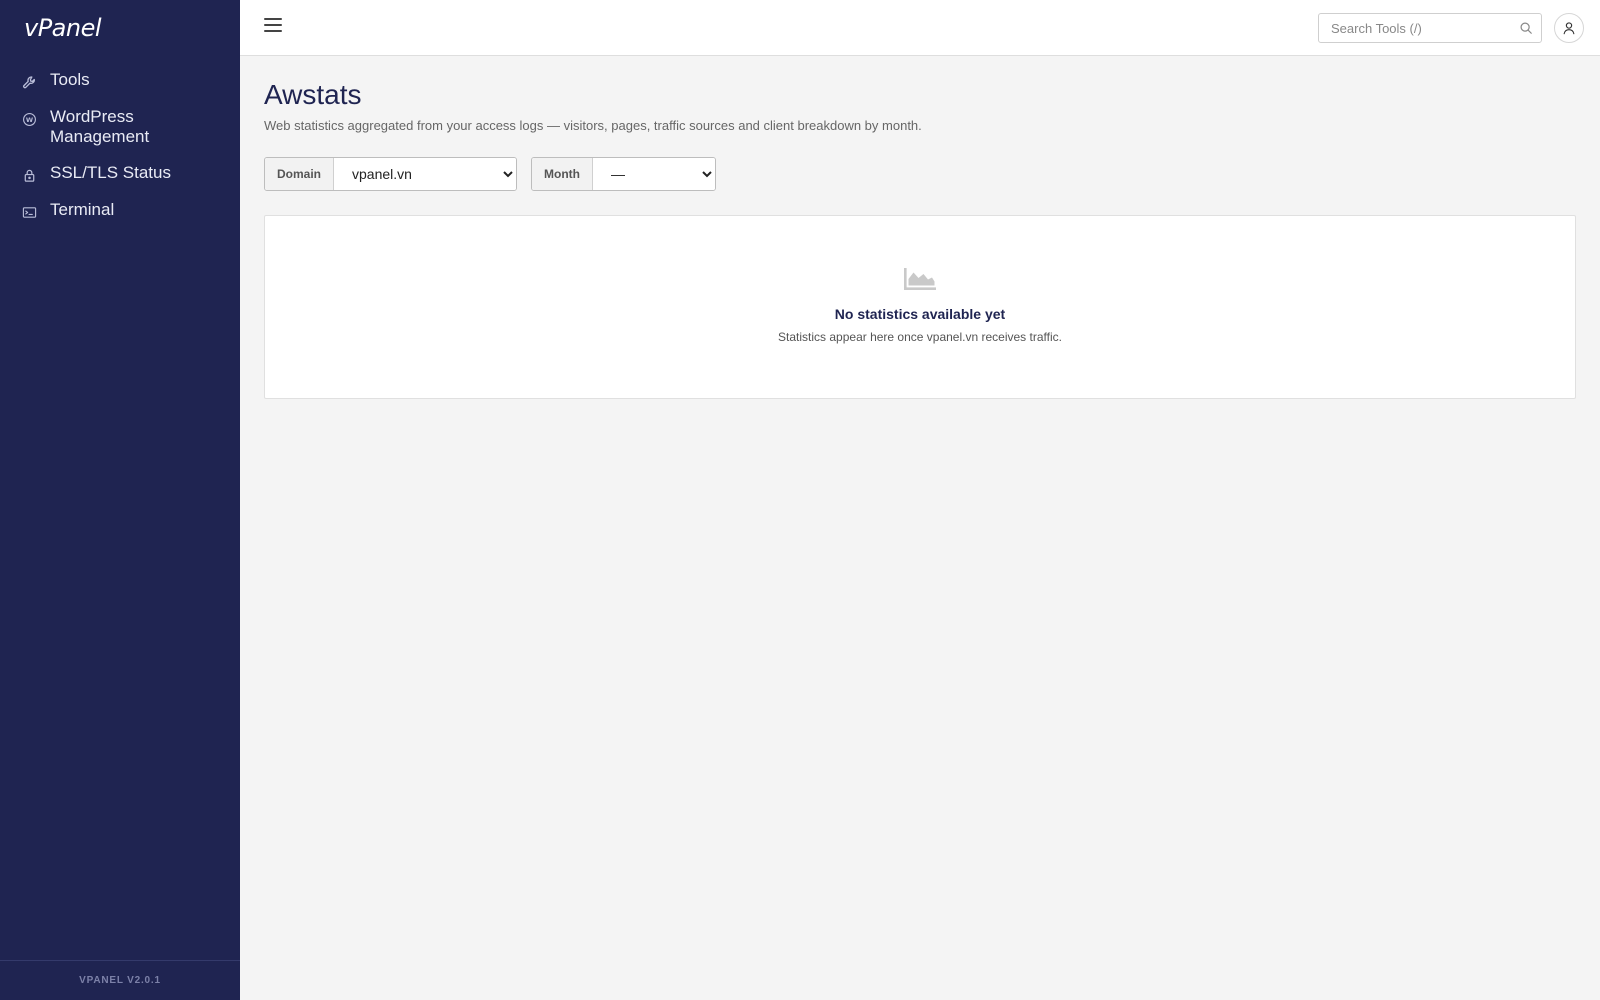 This screenshot has height=1000, width=1600. Describe the element at coordinates (70, 79) in the screenshot. I see `sidebar-item-label: Tools` at that location.